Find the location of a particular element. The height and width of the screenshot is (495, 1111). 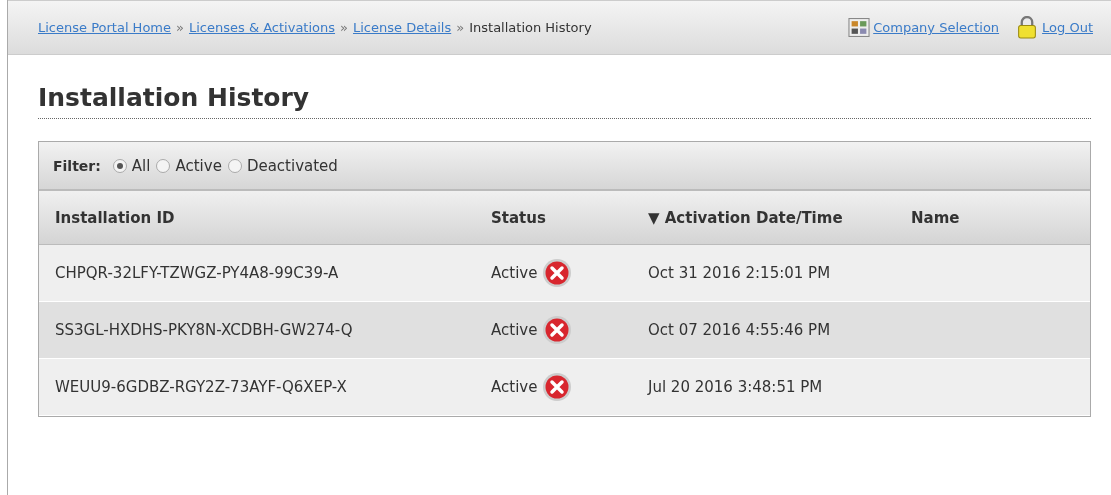

column-header: Installation ID is located at coordinates (115, 217).